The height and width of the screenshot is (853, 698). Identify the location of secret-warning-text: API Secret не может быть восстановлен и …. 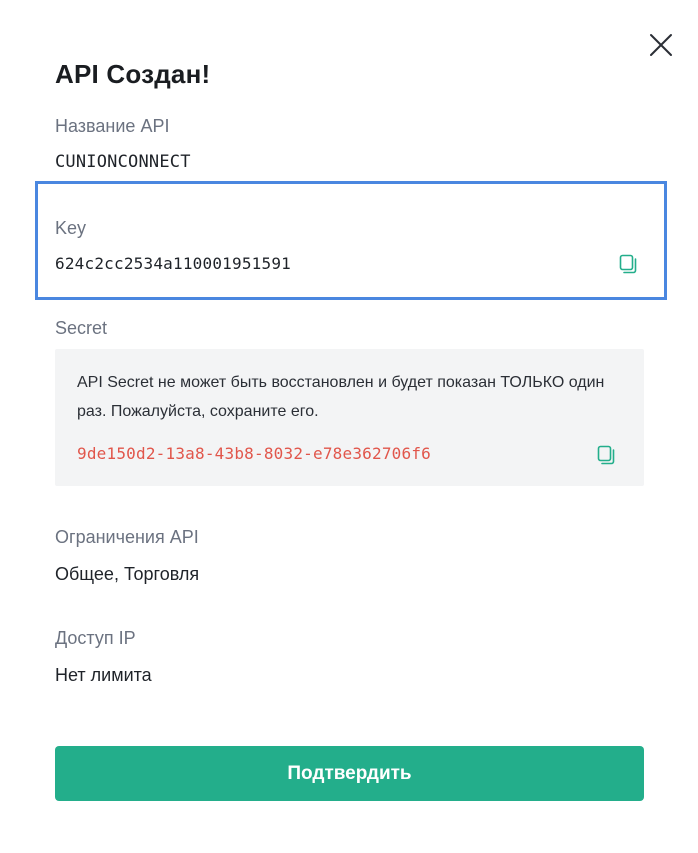
(341, 397).